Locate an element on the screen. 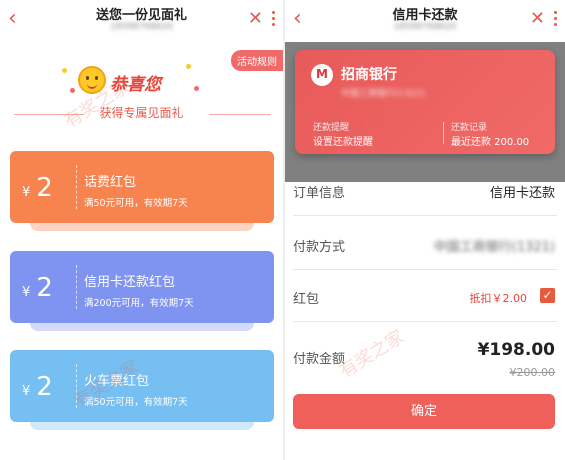 This screenshot has width=565, height=460. congrats-banner: 恭喜您 is located at coordinates (141, 82).